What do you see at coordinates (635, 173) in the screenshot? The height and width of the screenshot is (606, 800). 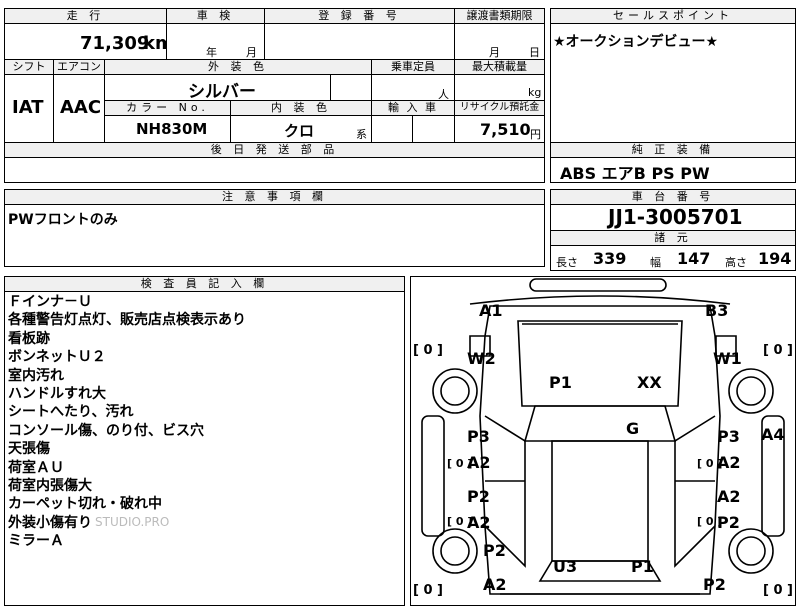 I see `genuine-text: ABS エアB PS PW` at bounding box center [635, 173].